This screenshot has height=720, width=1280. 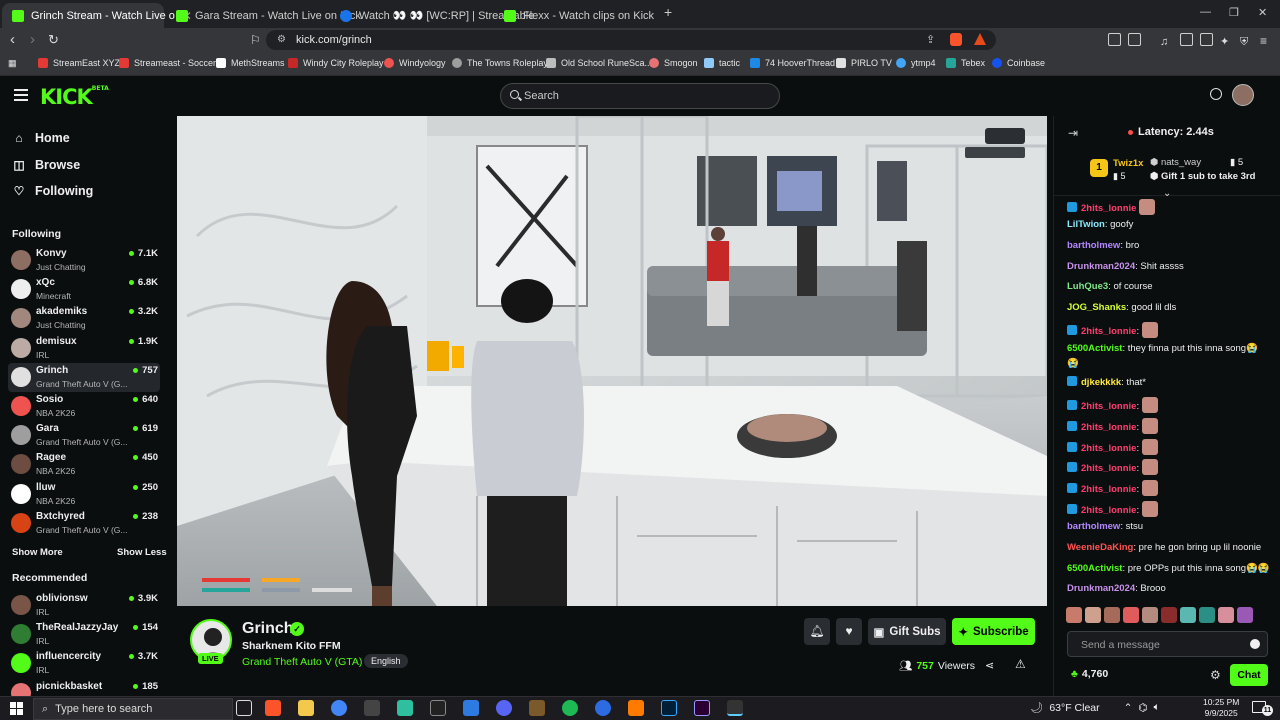 I want to click on category-link: Grand Theft Auto V (GTA), so click(x=302, y=662).